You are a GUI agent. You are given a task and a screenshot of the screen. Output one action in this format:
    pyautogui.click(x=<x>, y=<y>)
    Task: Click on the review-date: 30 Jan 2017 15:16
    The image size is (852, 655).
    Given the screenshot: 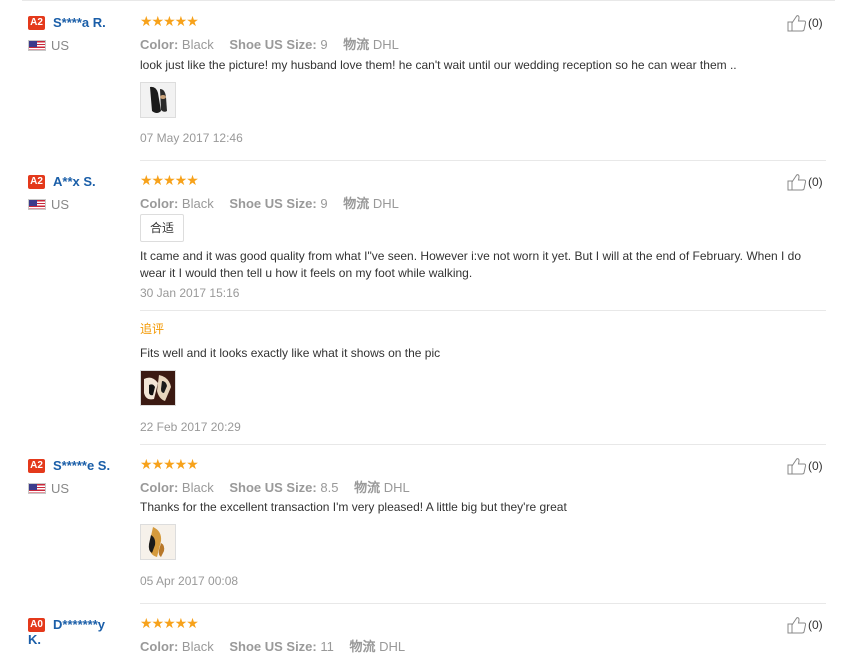 What is the action you would take?
    pyautogui.click(x=190, y=293)
    